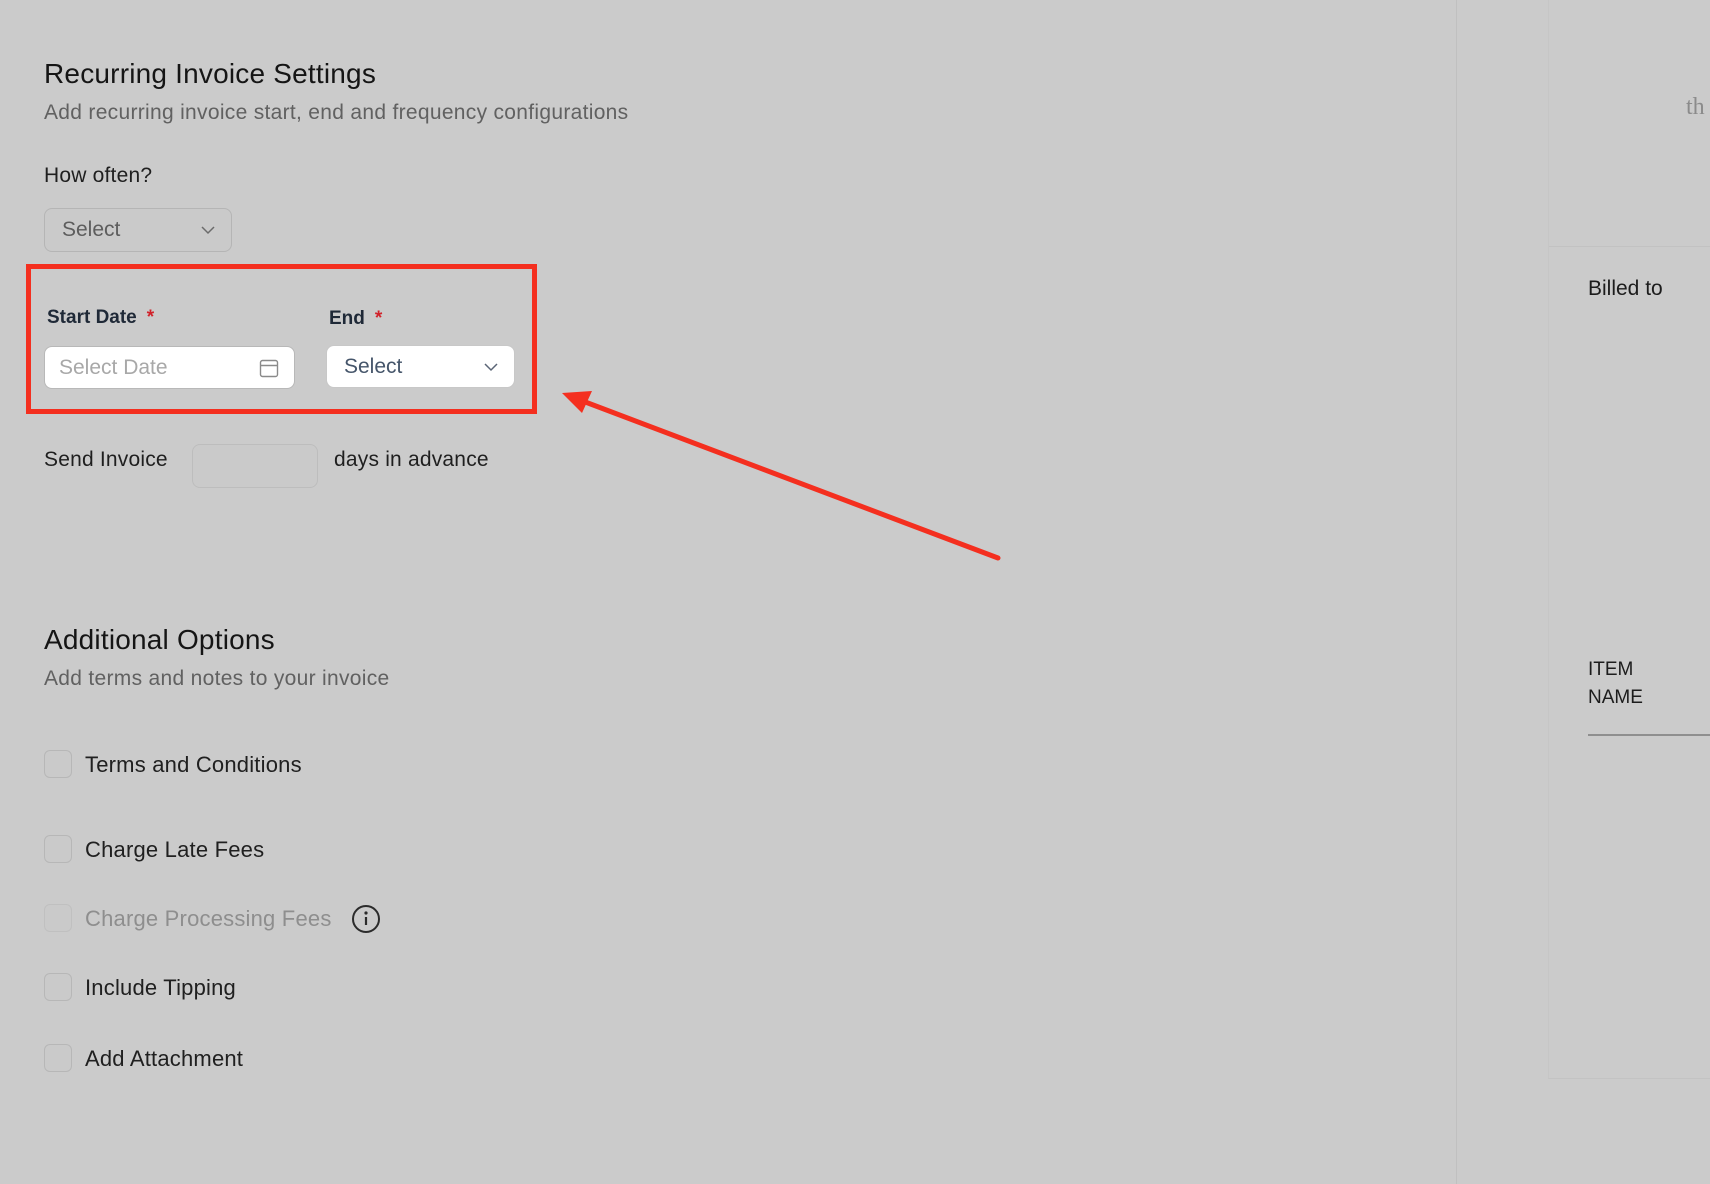 The width and height of the screenshot is (1710, 1184). Describe the element at coordinates (164, 1058) in the screenshot. I see `attachment-label: Add Attachment` at that location.